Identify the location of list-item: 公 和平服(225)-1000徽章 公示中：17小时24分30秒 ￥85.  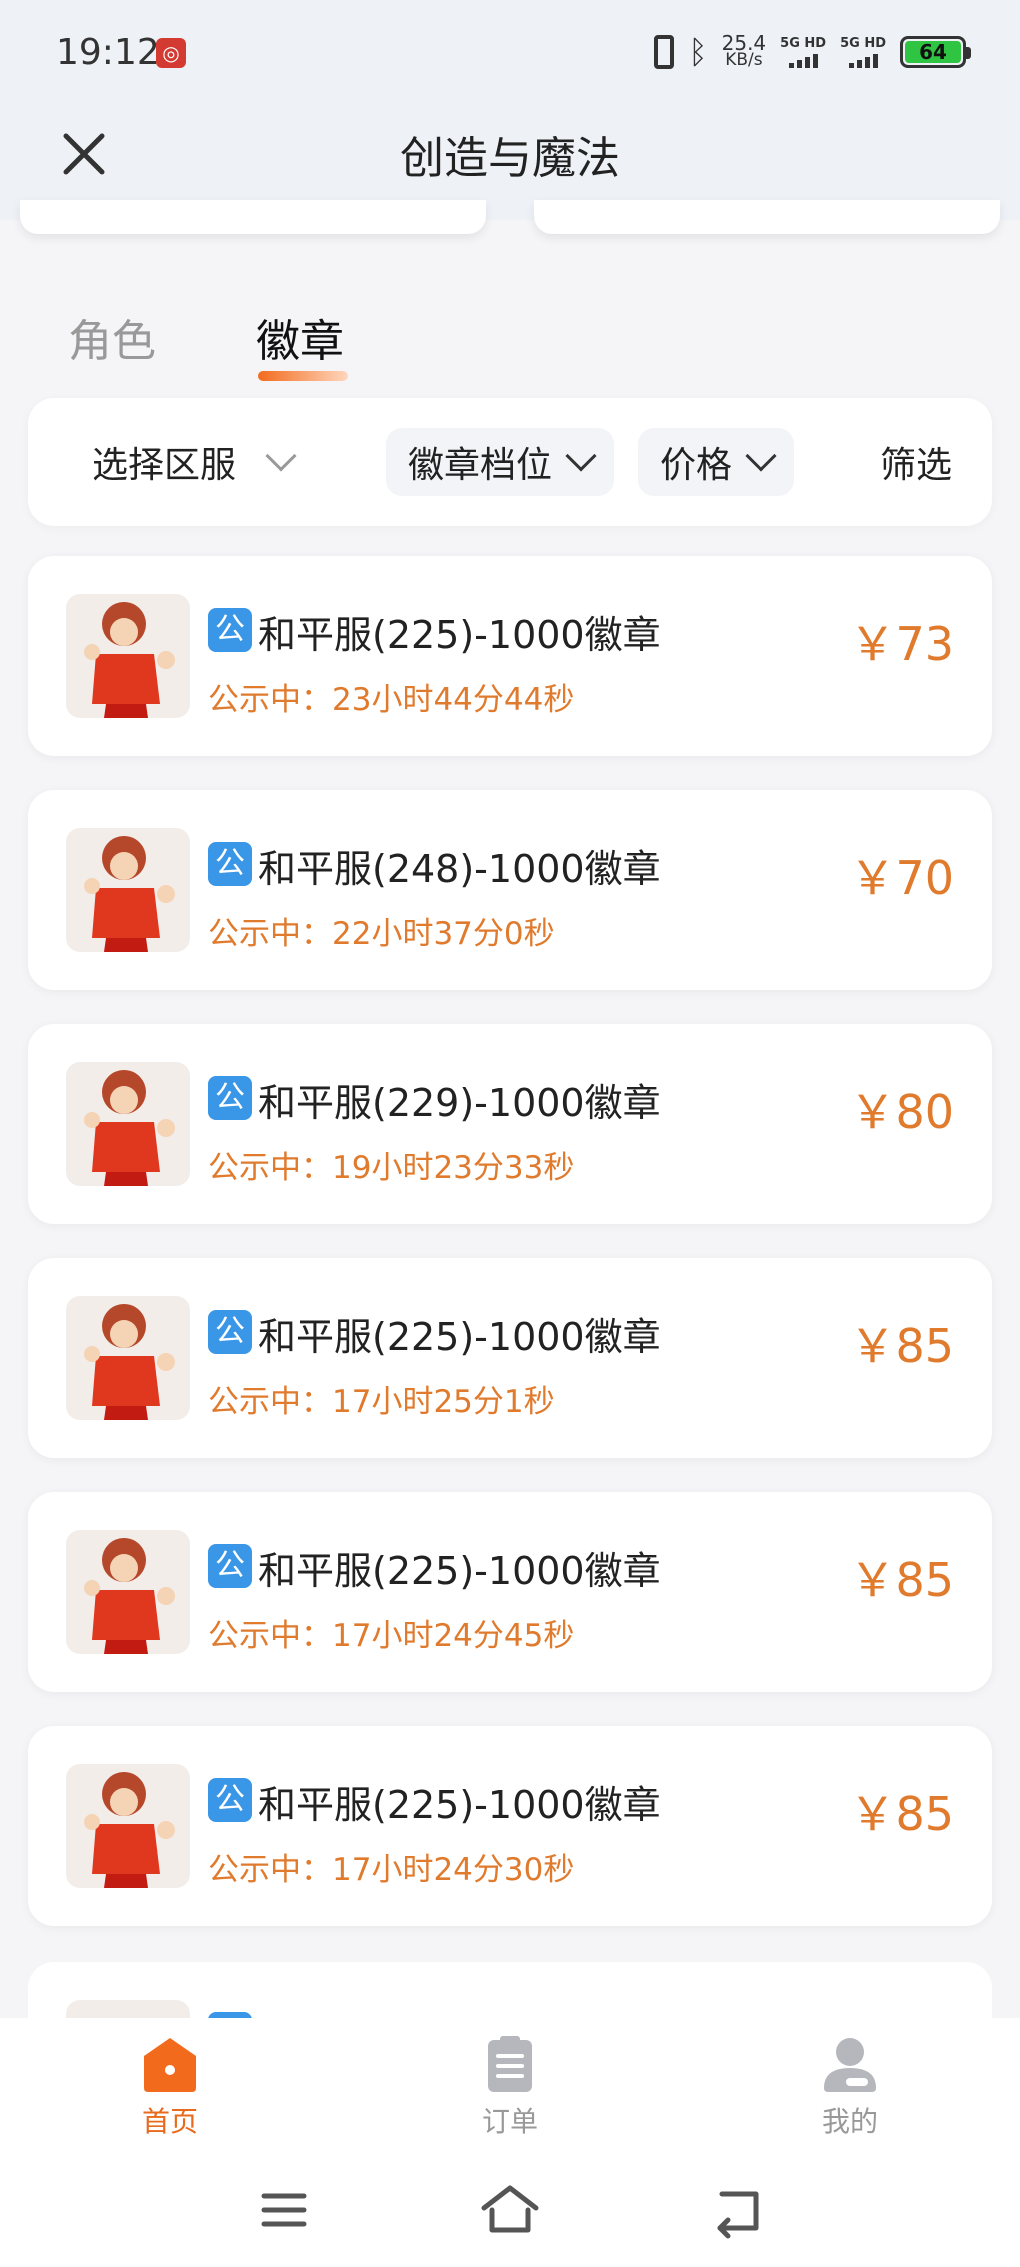
(510, 1826).